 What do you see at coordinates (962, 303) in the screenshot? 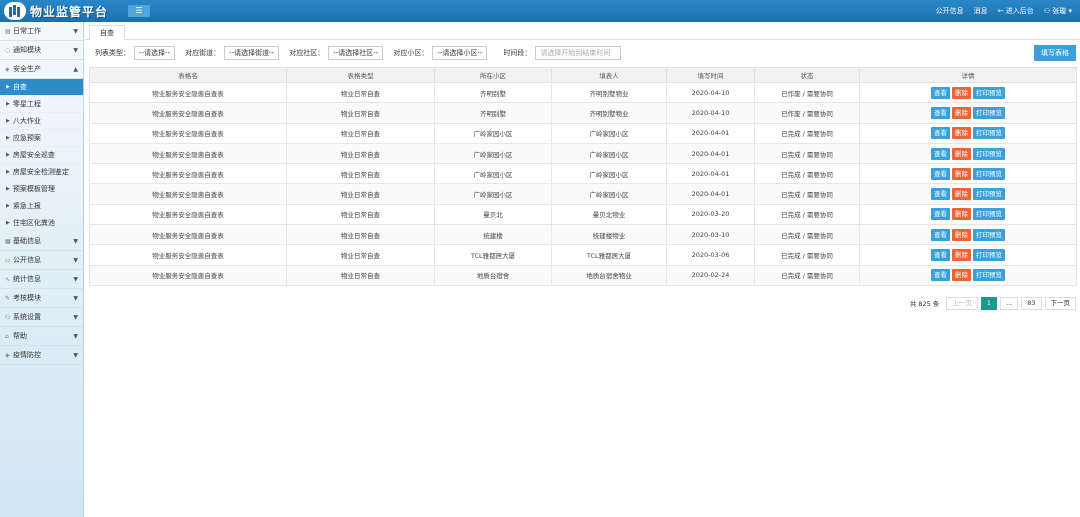
I see `prev-page-button: 上一页` at bounding box center [962, 303].